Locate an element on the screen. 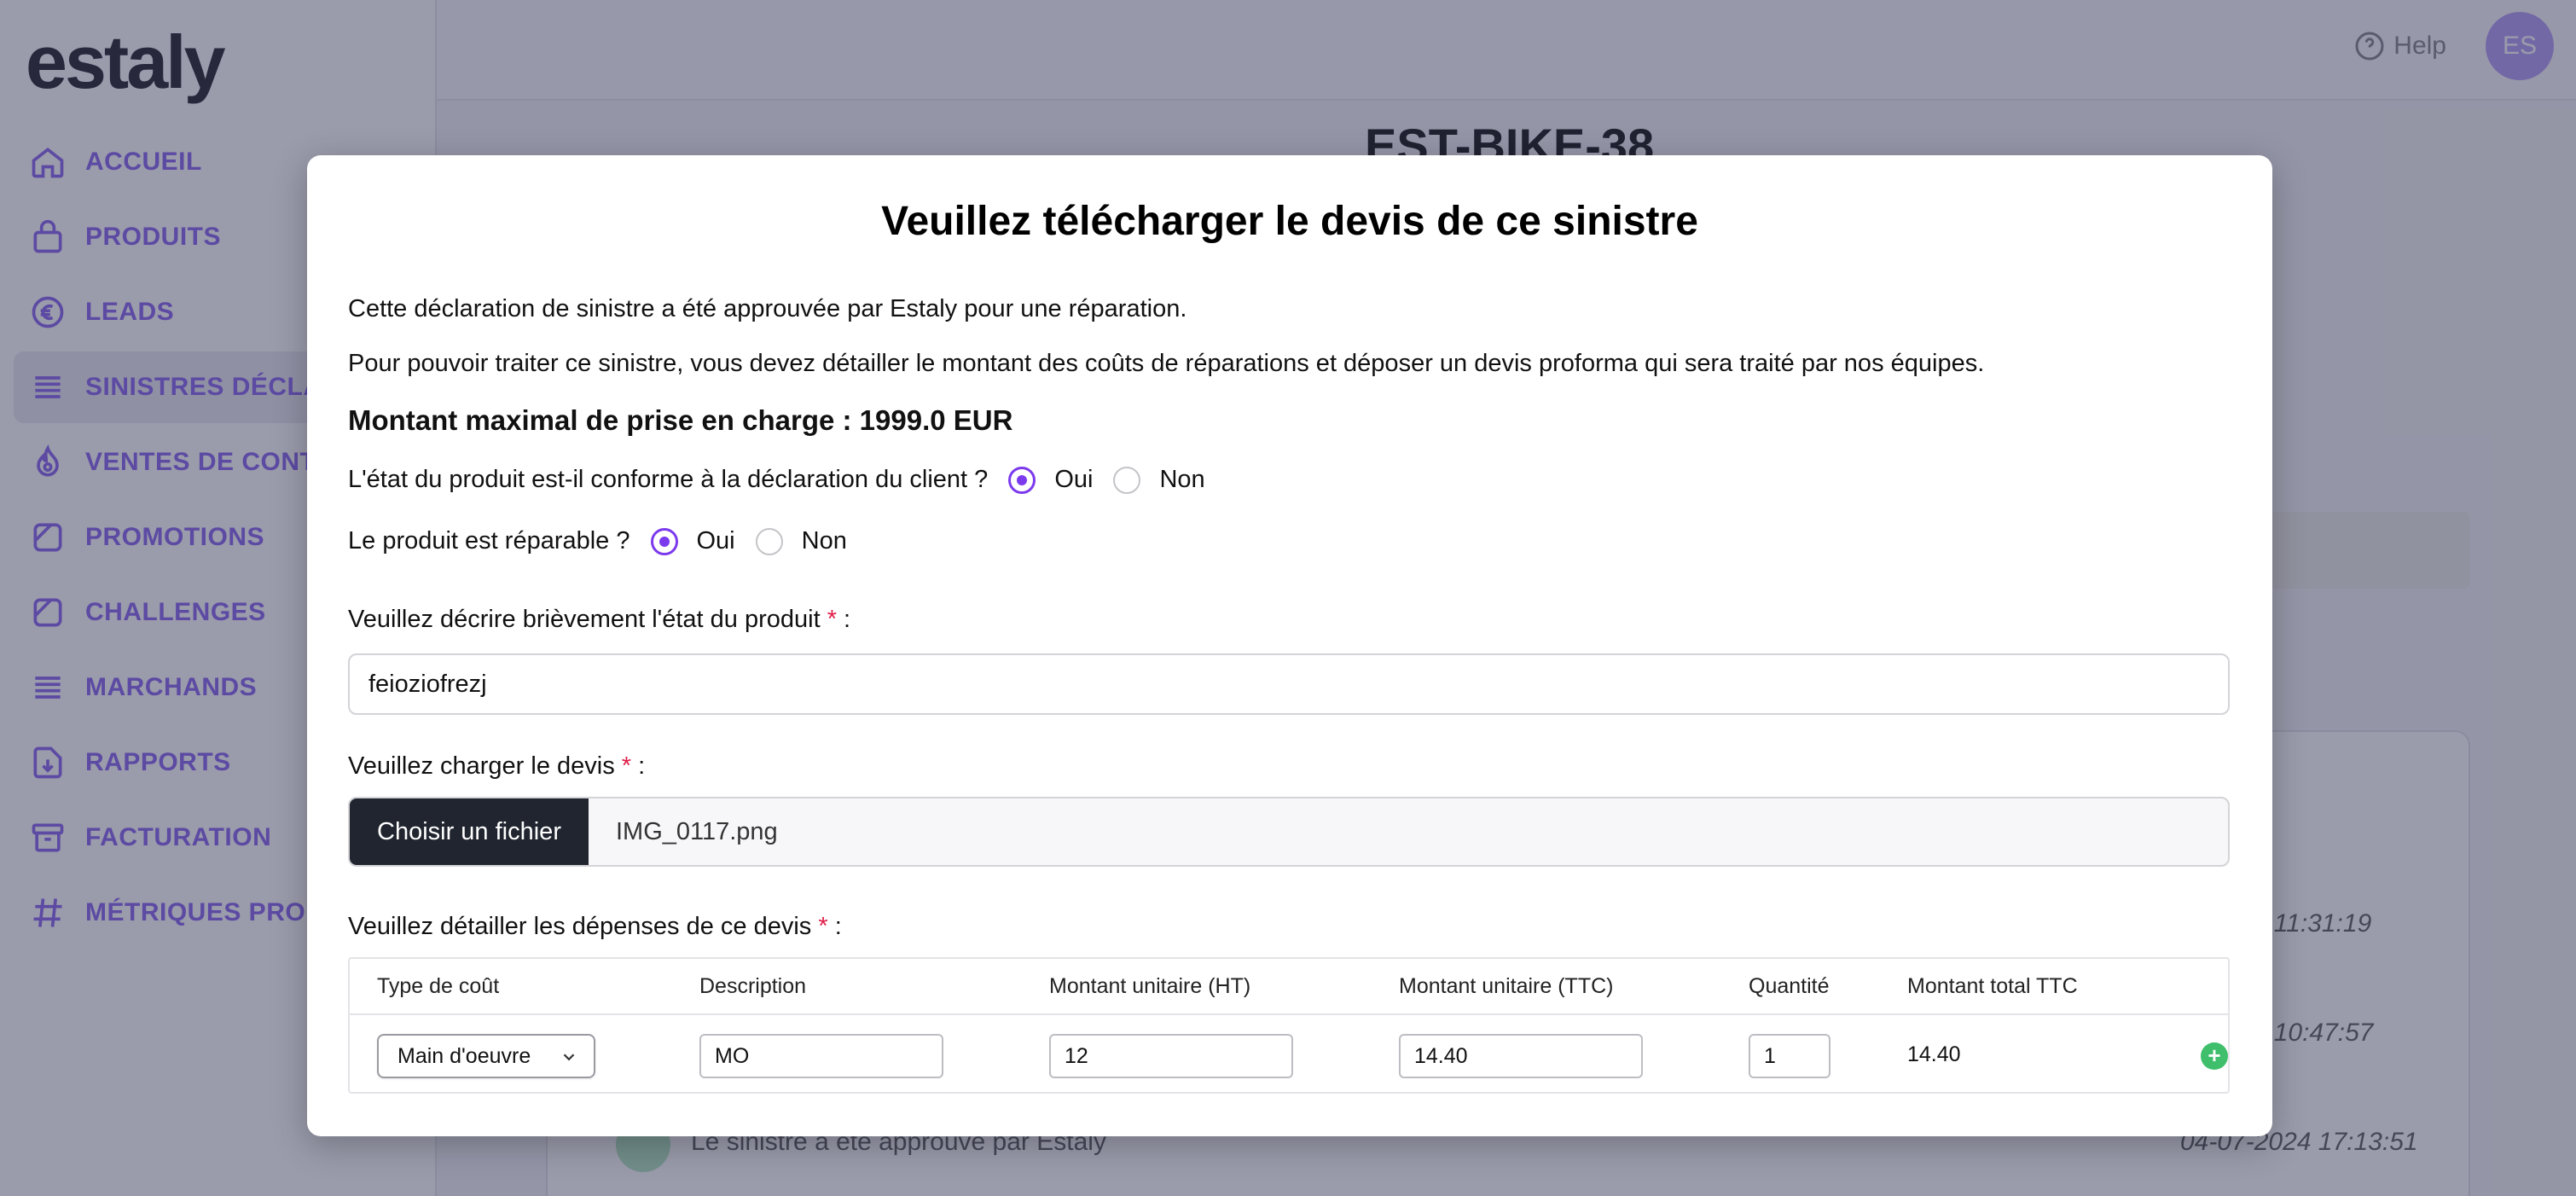  repairable-no-label: Non is located at coordinates (824, 541).